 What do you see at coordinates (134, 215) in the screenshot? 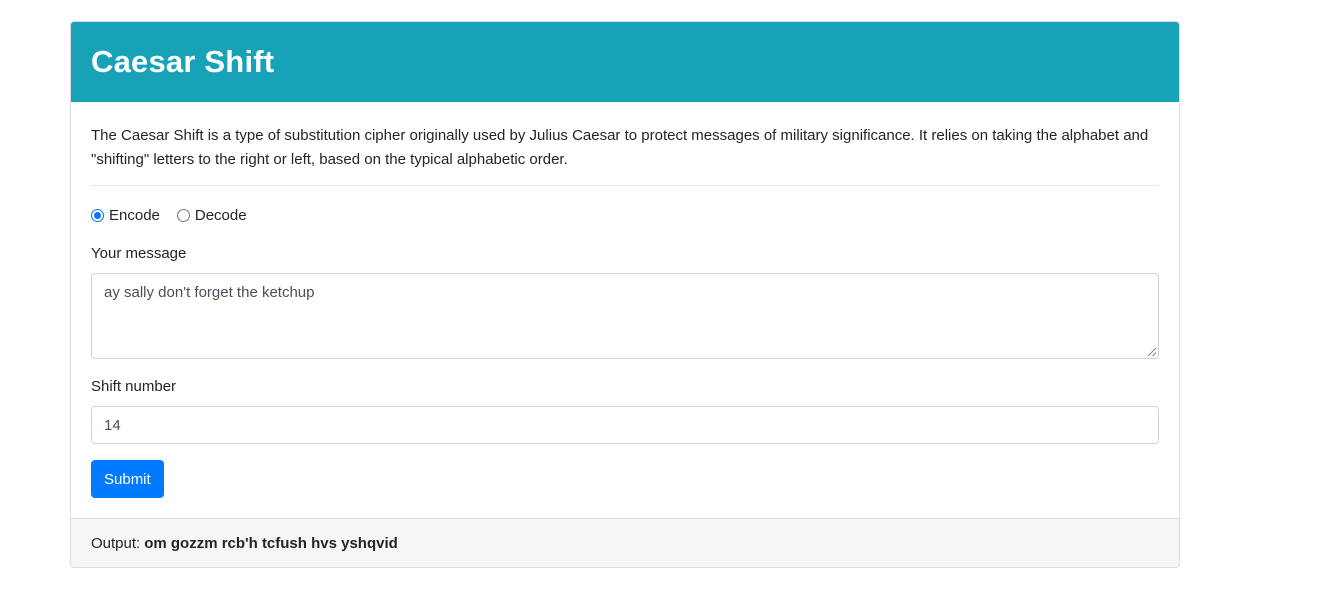
I see `encode-label: Encode` at bounding box center [134, 215].